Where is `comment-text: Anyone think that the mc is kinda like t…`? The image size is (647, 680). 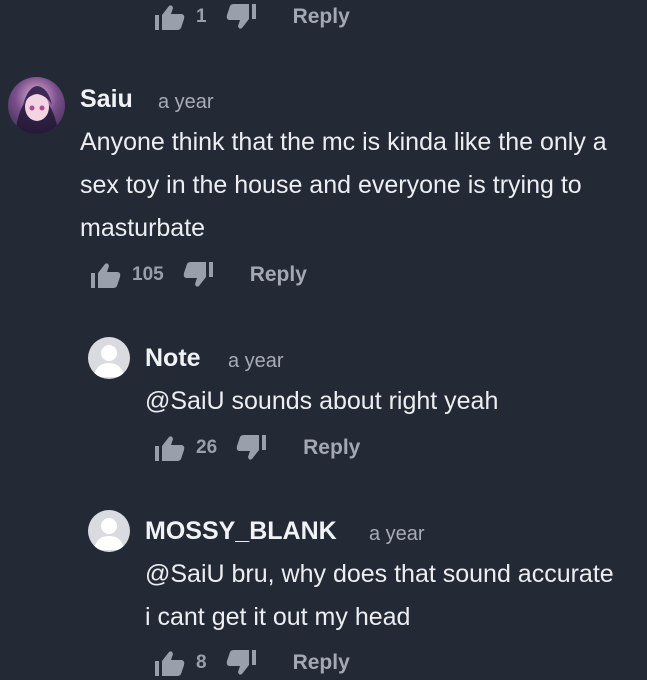
comment-text: Anyone think that the mc is kinda like t… is located at coordinates (343, 185).